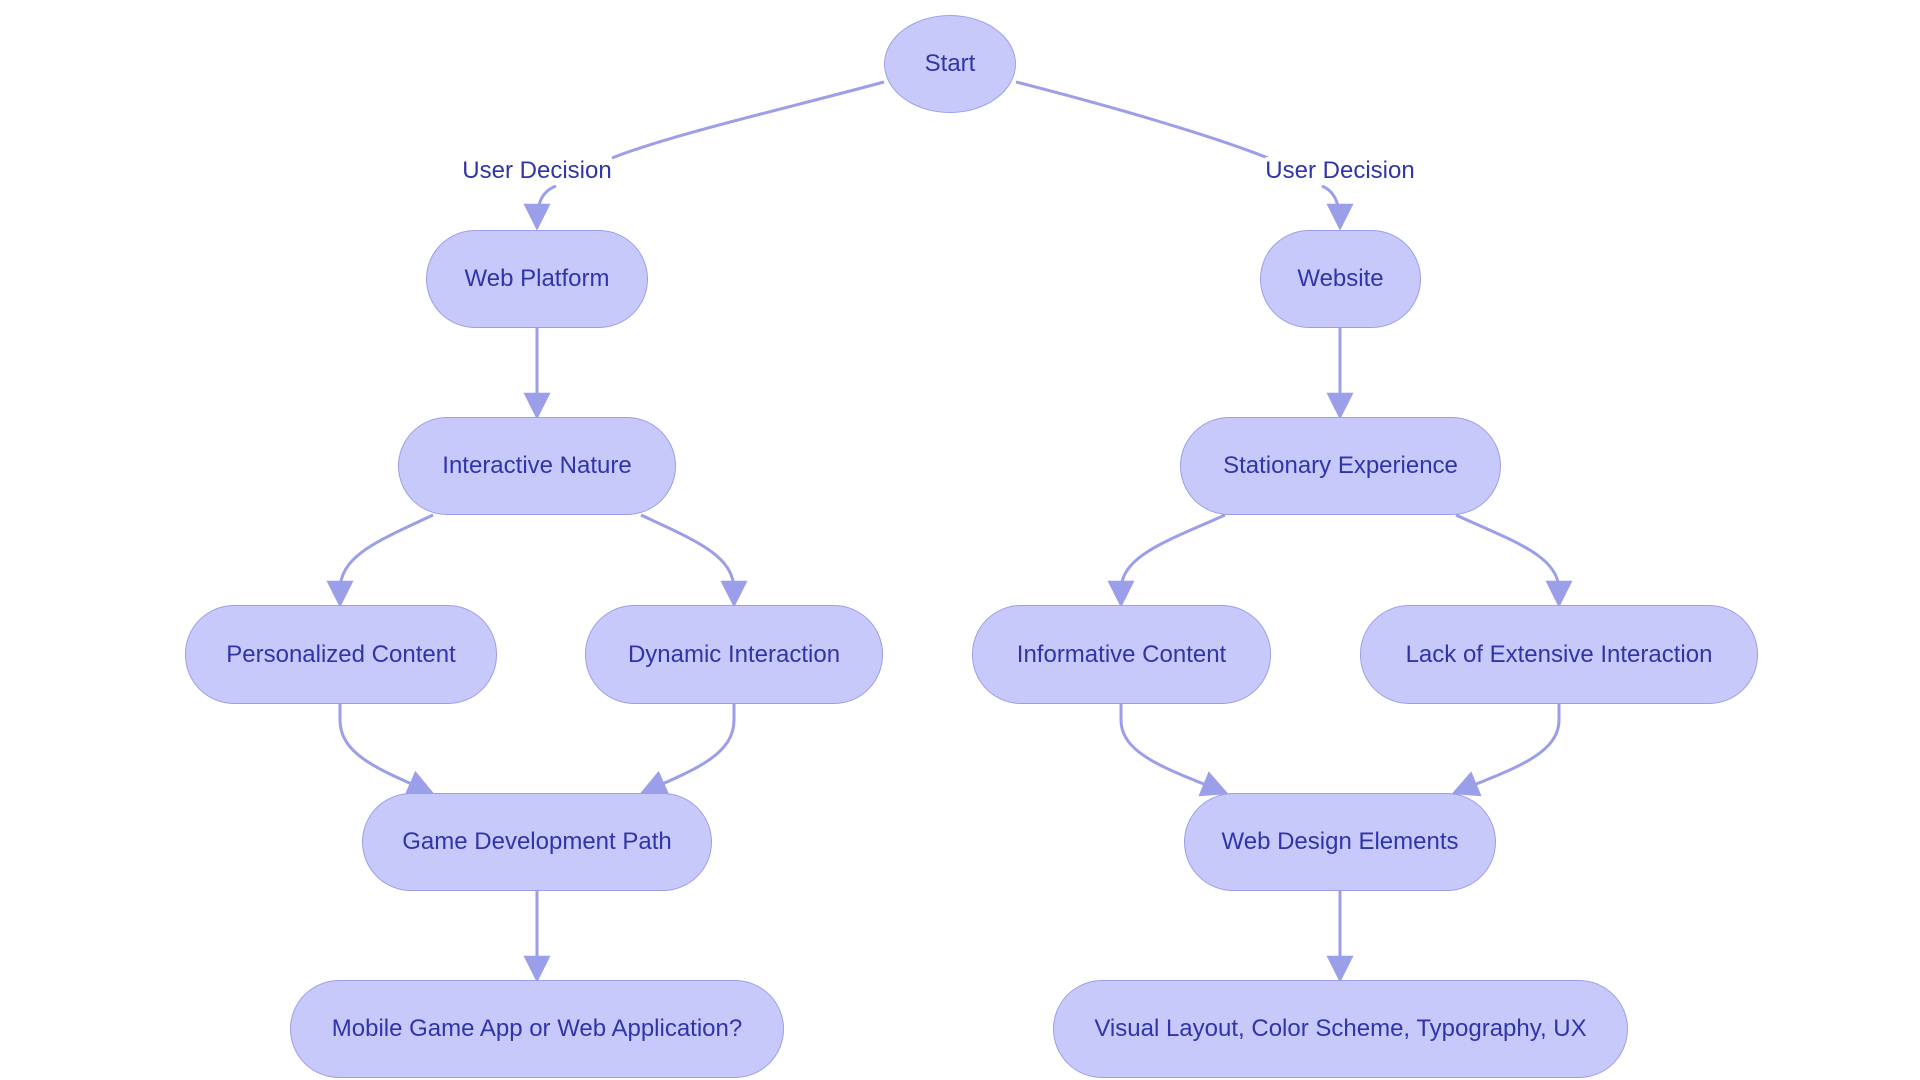 This screenshot has height=1080, width=1920. Describe the element at coordinates (341, 654) in the screenshot. I see `node-personalized-content: Personalized Content` at that location.